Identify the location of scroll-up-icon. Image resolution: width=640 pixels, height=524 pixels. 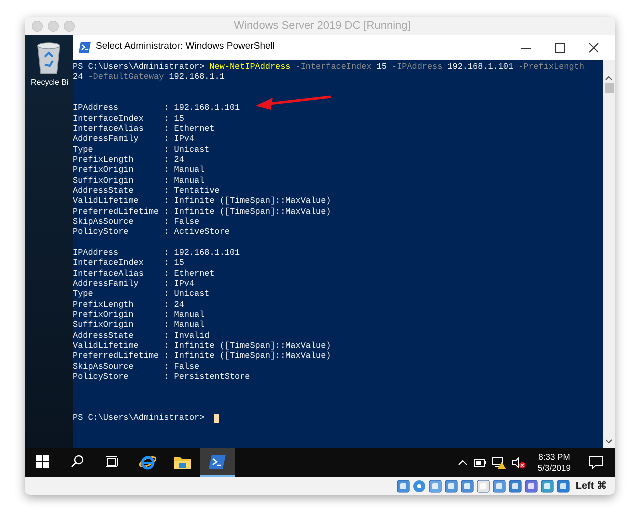
(609, 78).